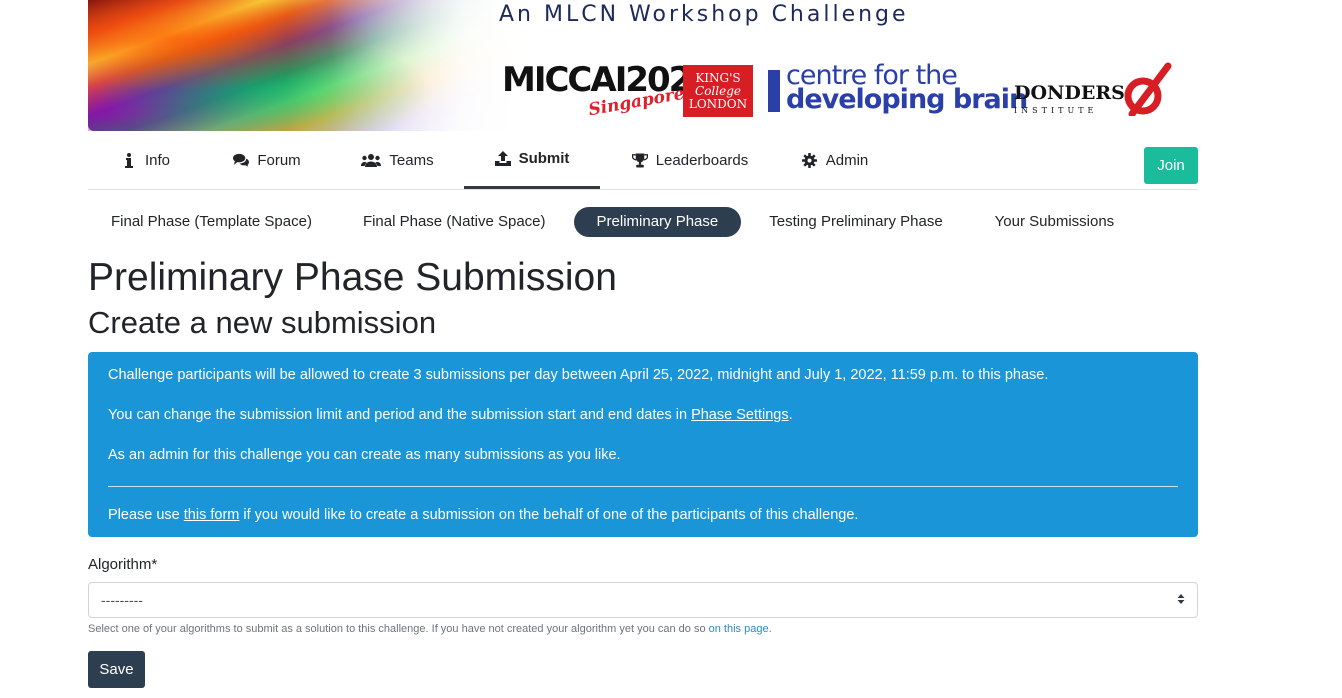 This screenshot has width=1342, height=698. I want to click on phase-settings-link: Phase Settings, so click(740, 415).